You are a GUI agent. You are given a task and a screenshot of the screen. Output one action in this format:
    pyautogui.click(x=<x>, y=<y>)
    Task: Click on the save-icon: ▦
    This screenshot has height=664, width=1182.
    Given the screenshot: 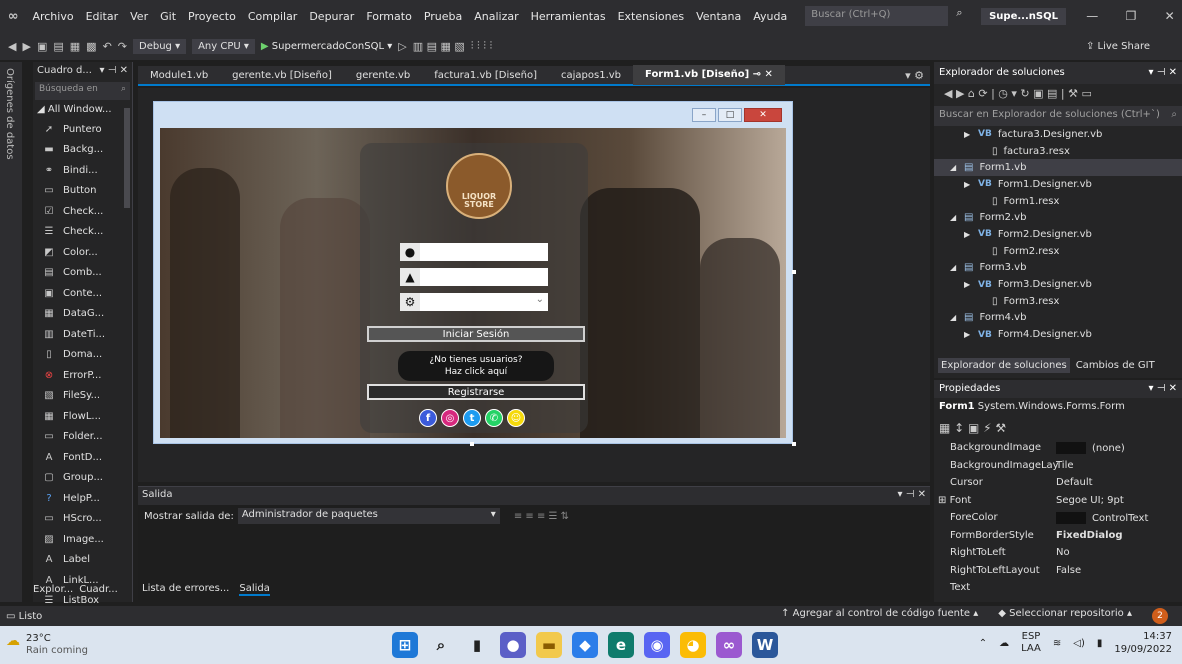 What is the action you would take?
    pyautogui.click(x=75, y=46)
    